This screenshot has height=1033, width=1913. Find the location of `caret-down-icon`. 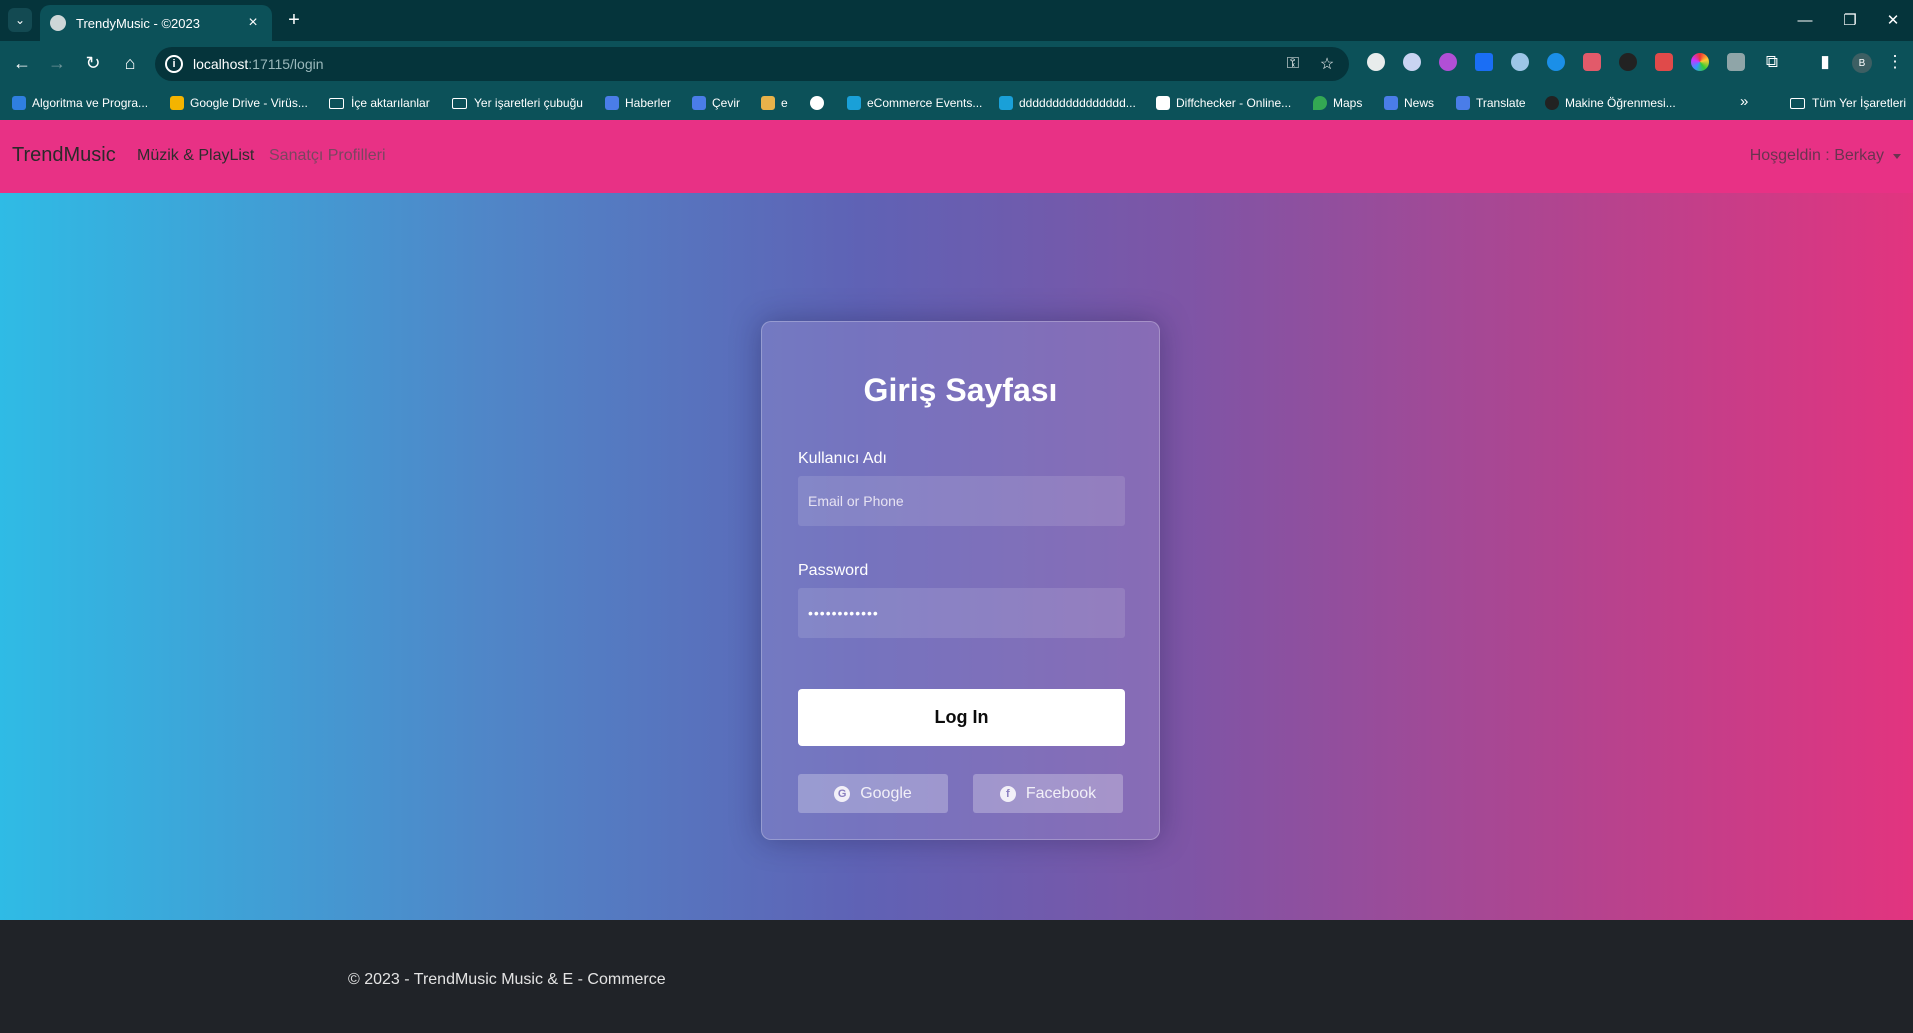

caret-down-icon is located at coordinates (1897, 156).